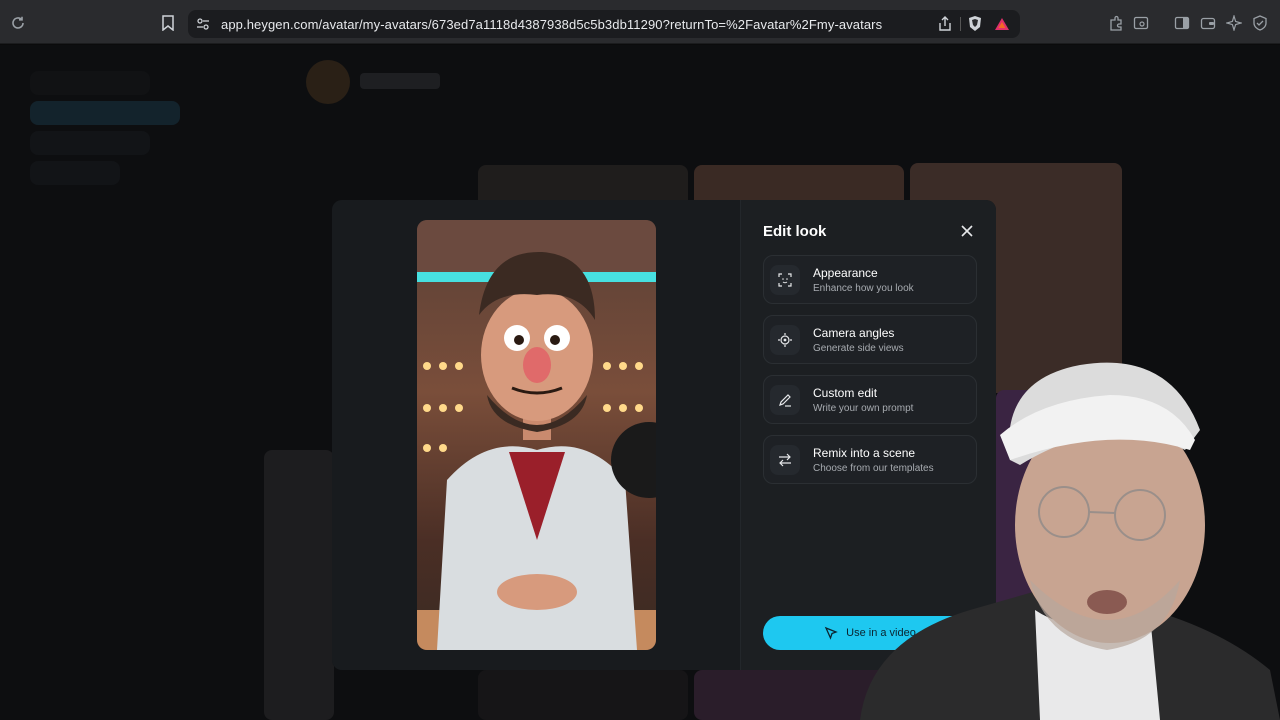  I want to click on scan-face-icon, so click(785, 280).